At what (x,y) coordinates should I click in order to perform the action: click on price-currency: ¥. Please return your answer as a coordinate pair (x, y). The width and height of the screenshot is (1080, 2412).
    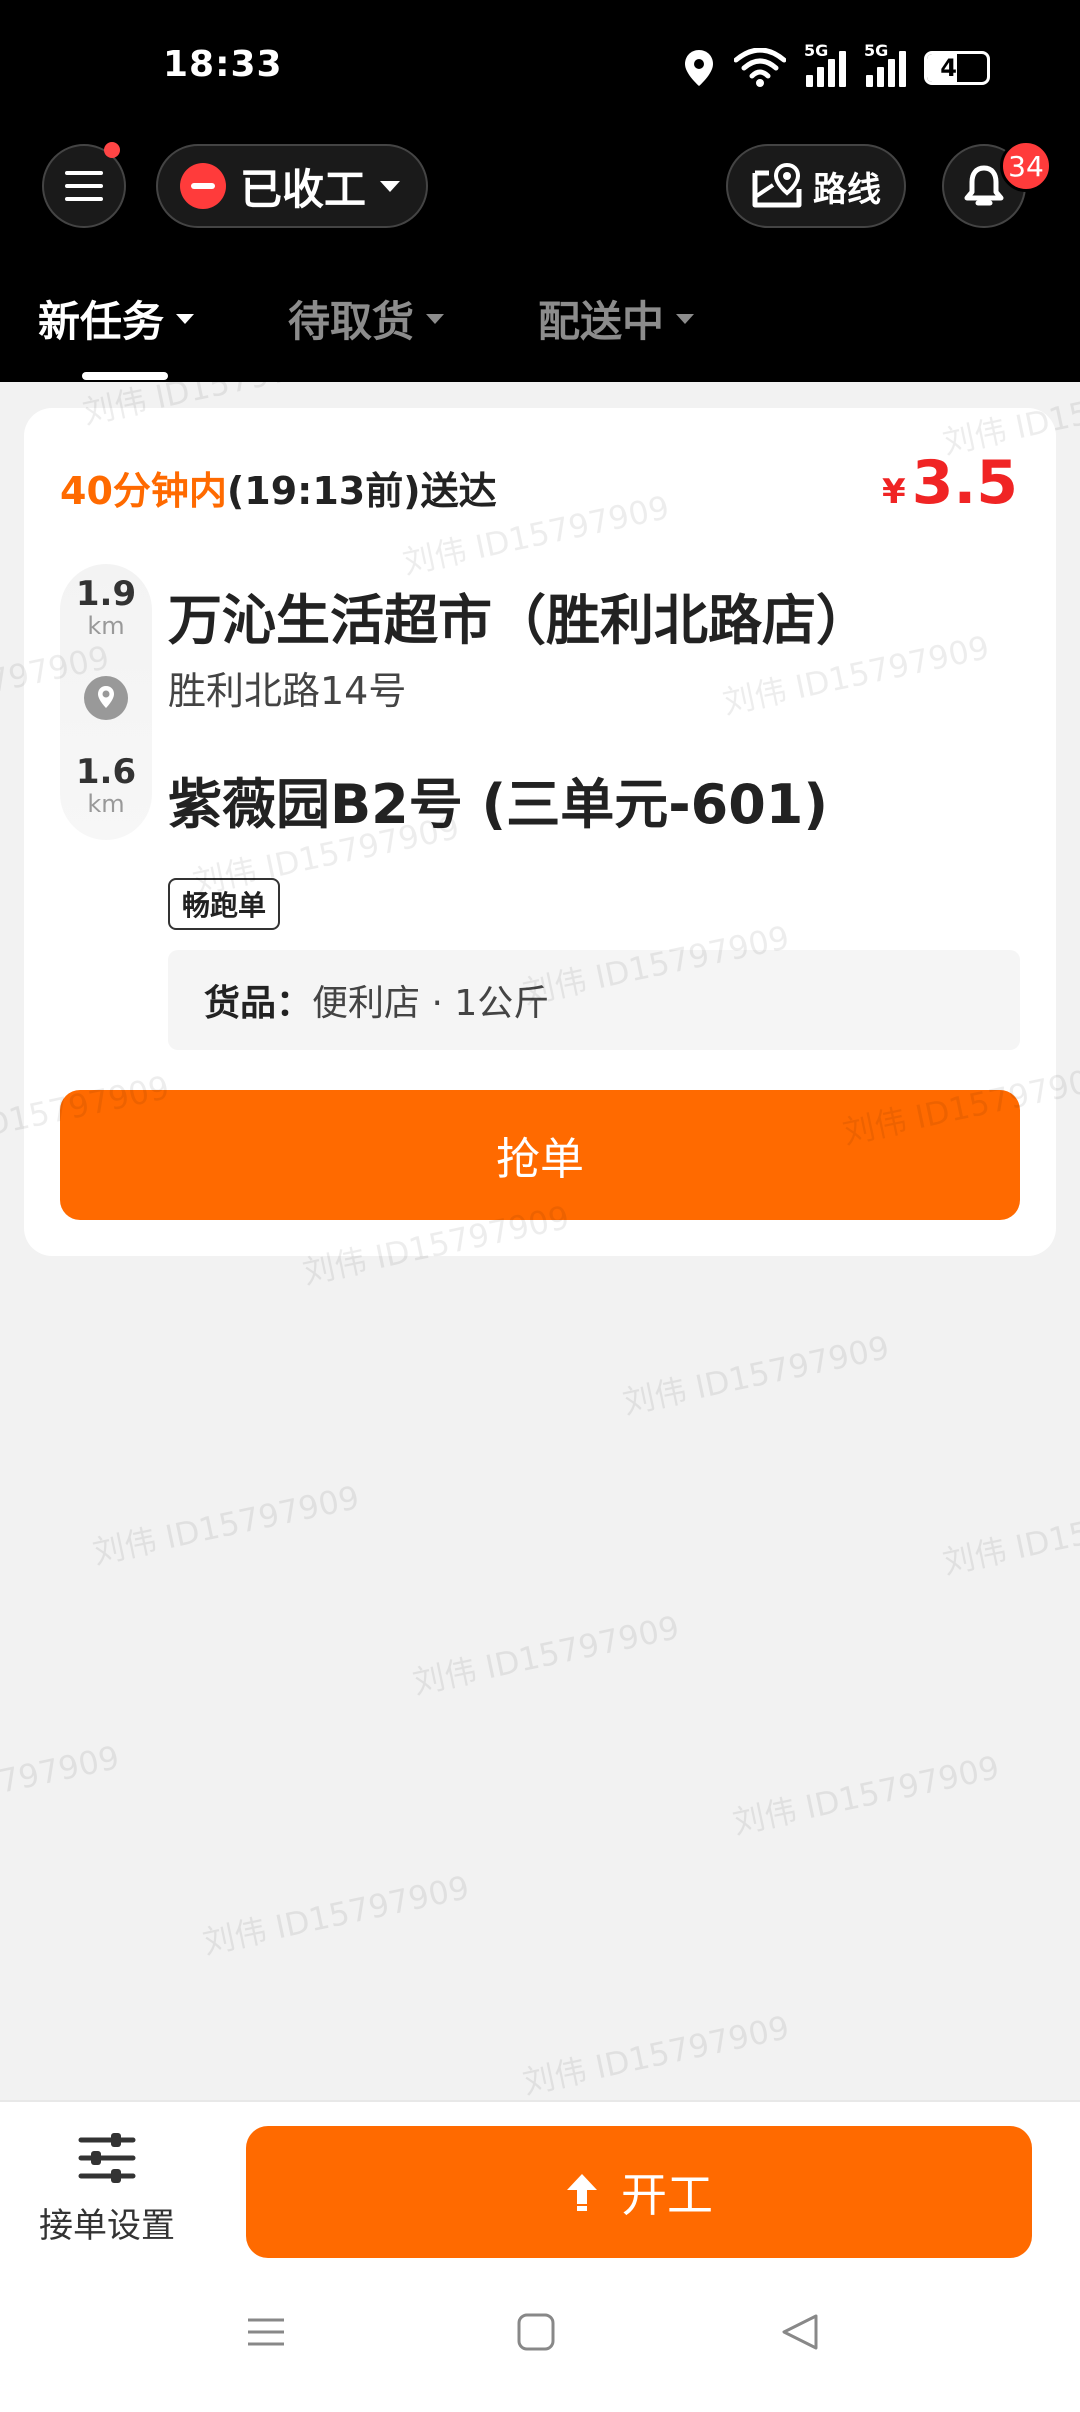
    Looking at the image, I should click on (894, 492).